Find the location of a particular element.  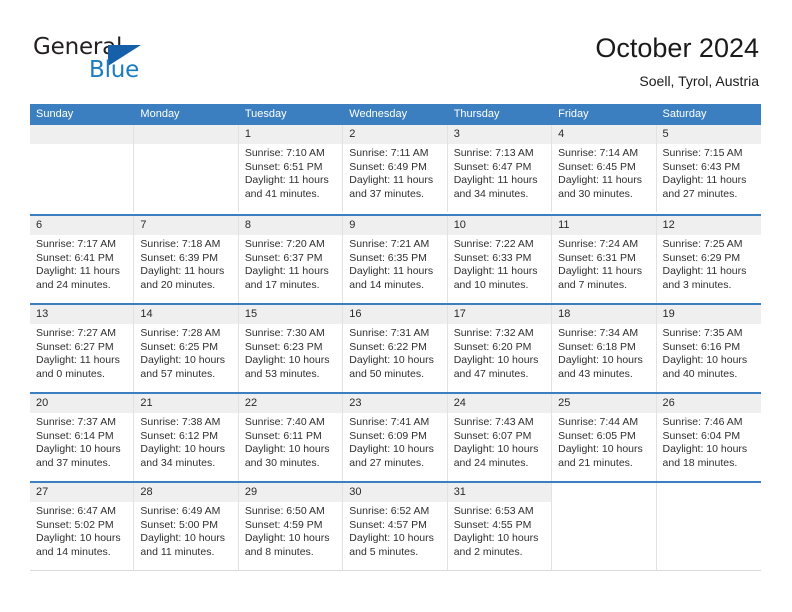

sunset-time: Sunset: 6:20 PM is located at coordinates (492, 346).